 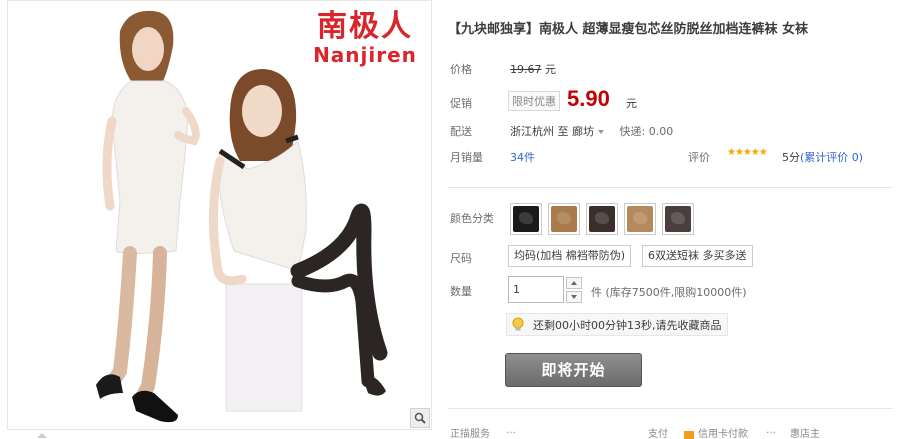 I want to click on promo-label: 促销, so click(x=461, y=103).